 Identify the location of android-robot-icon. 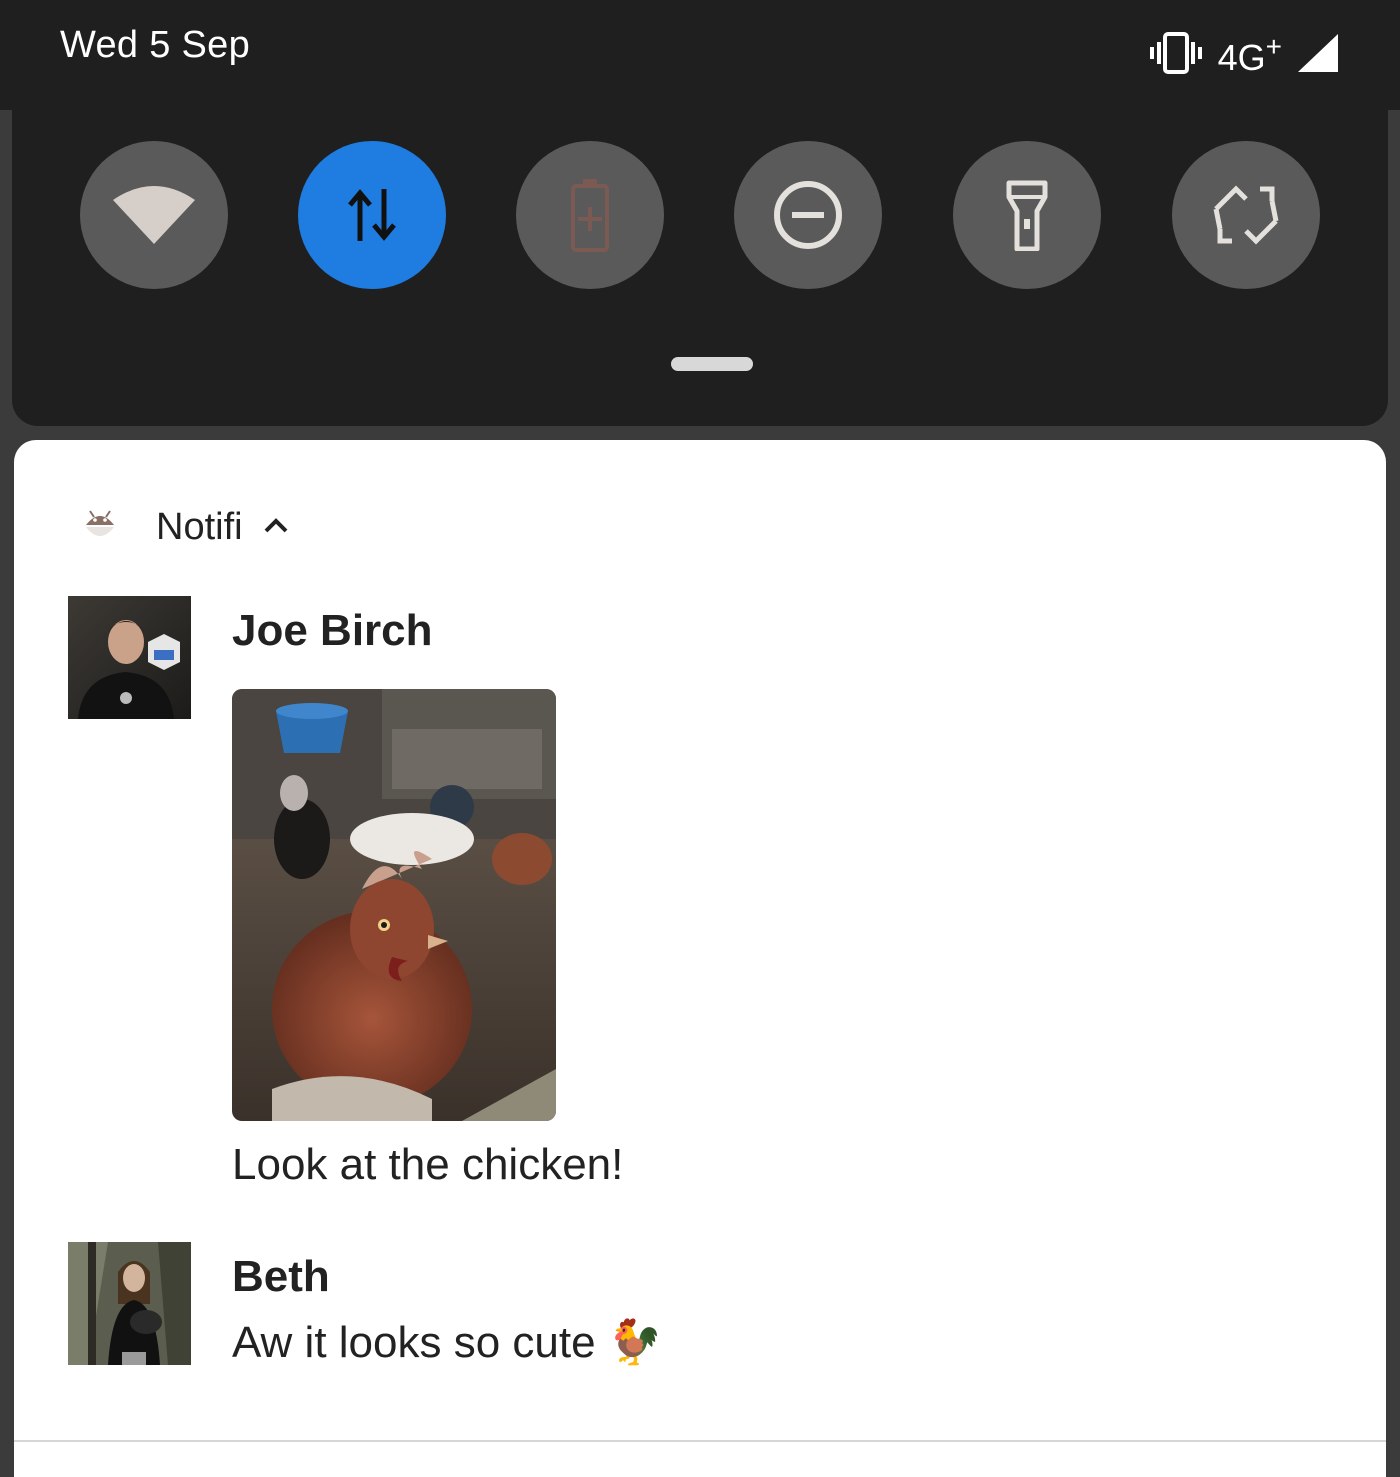
(100, 527).